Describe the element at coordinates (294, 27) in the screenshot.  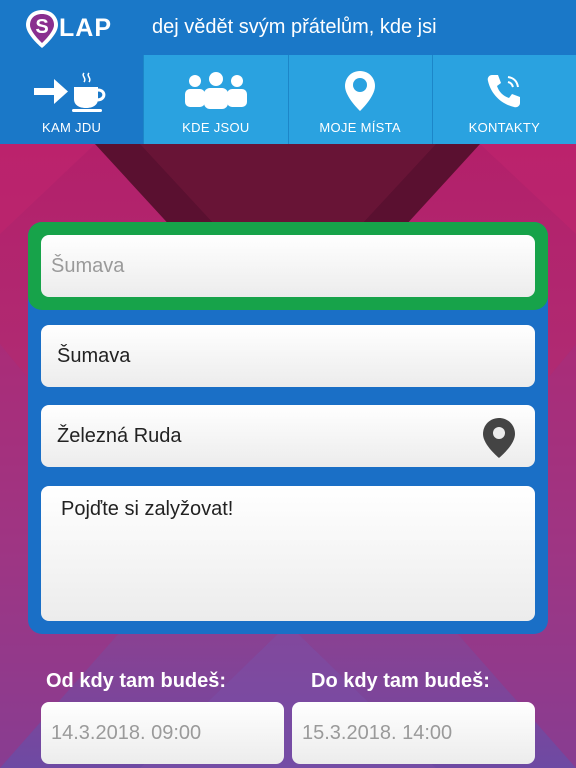
I see `app-tagline: dej vědět svým přátelům, kde jsi` at that location.